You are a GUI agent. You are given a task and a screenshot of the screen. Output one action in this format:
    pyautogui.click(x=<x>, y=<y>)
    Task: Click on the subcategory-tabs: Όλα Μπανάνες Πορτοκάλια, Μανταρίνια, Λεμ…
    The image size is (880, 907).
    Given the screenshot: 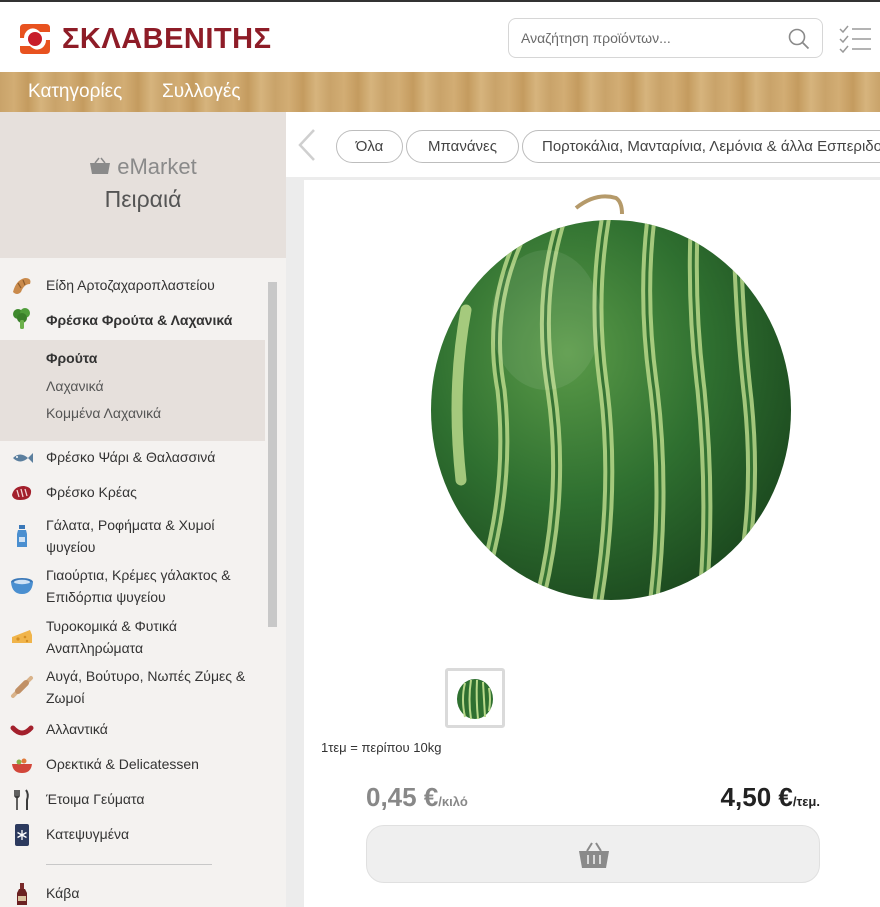 What is the action you would take?
    pyautogui.click(x=583, y=146)
    